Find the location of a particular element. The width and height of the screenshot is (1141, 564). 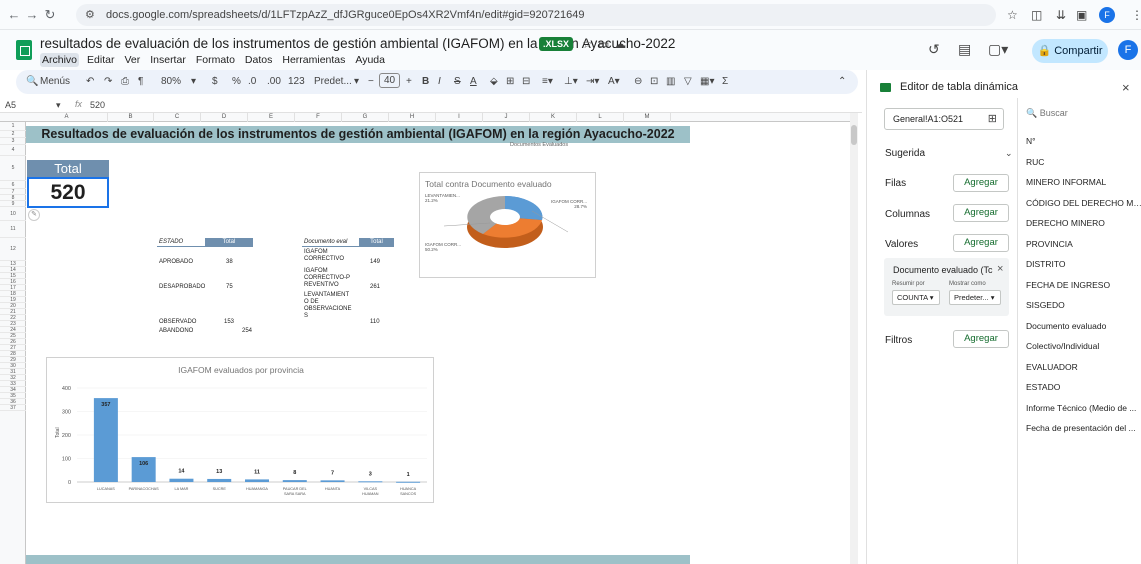

font-size-input: 40 is located at coordinates (390, 80).